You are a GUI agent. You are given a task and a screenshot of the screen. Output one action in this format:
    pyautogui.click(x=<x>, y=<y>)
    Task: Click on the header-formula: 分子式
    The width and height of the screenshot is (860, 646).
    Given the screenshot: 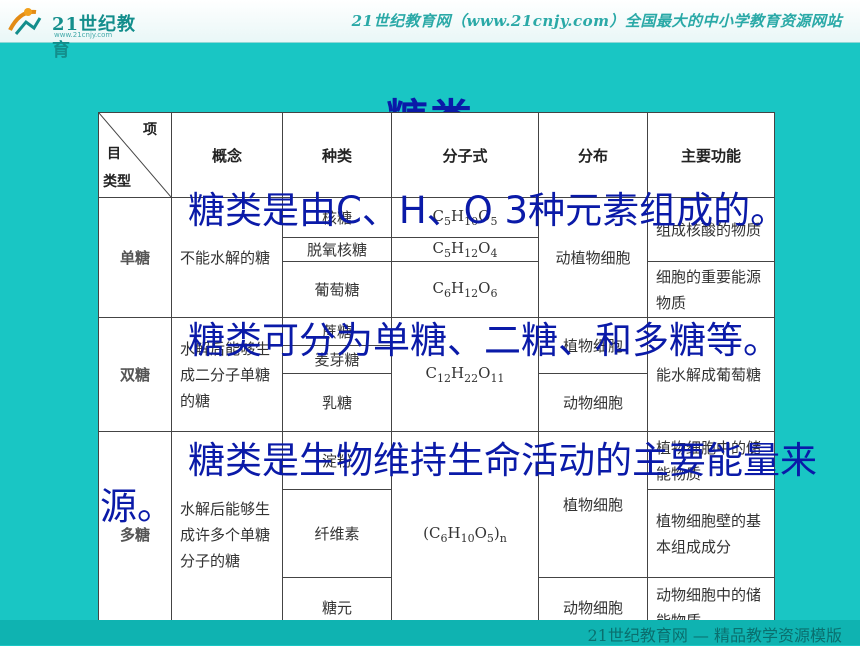 What is the action you would take?
    pyautogui.click(x=465, y=155)
    